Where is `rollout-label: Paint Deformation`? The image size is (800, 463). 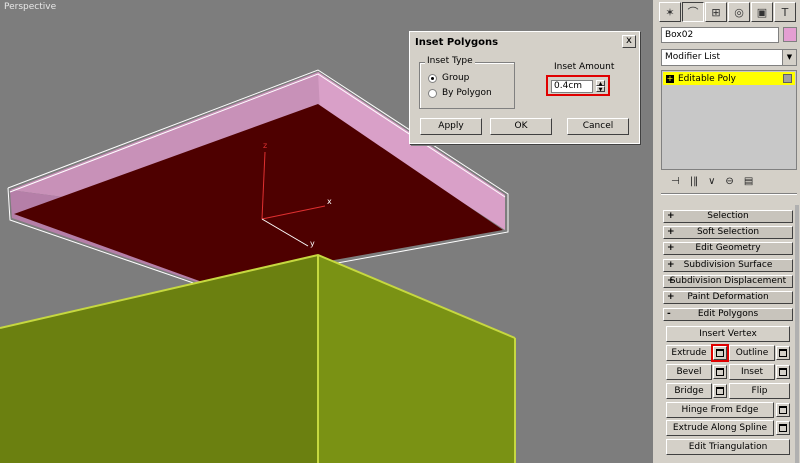 rollout-label: Paint Deformation is located at coordinates (728, 297).